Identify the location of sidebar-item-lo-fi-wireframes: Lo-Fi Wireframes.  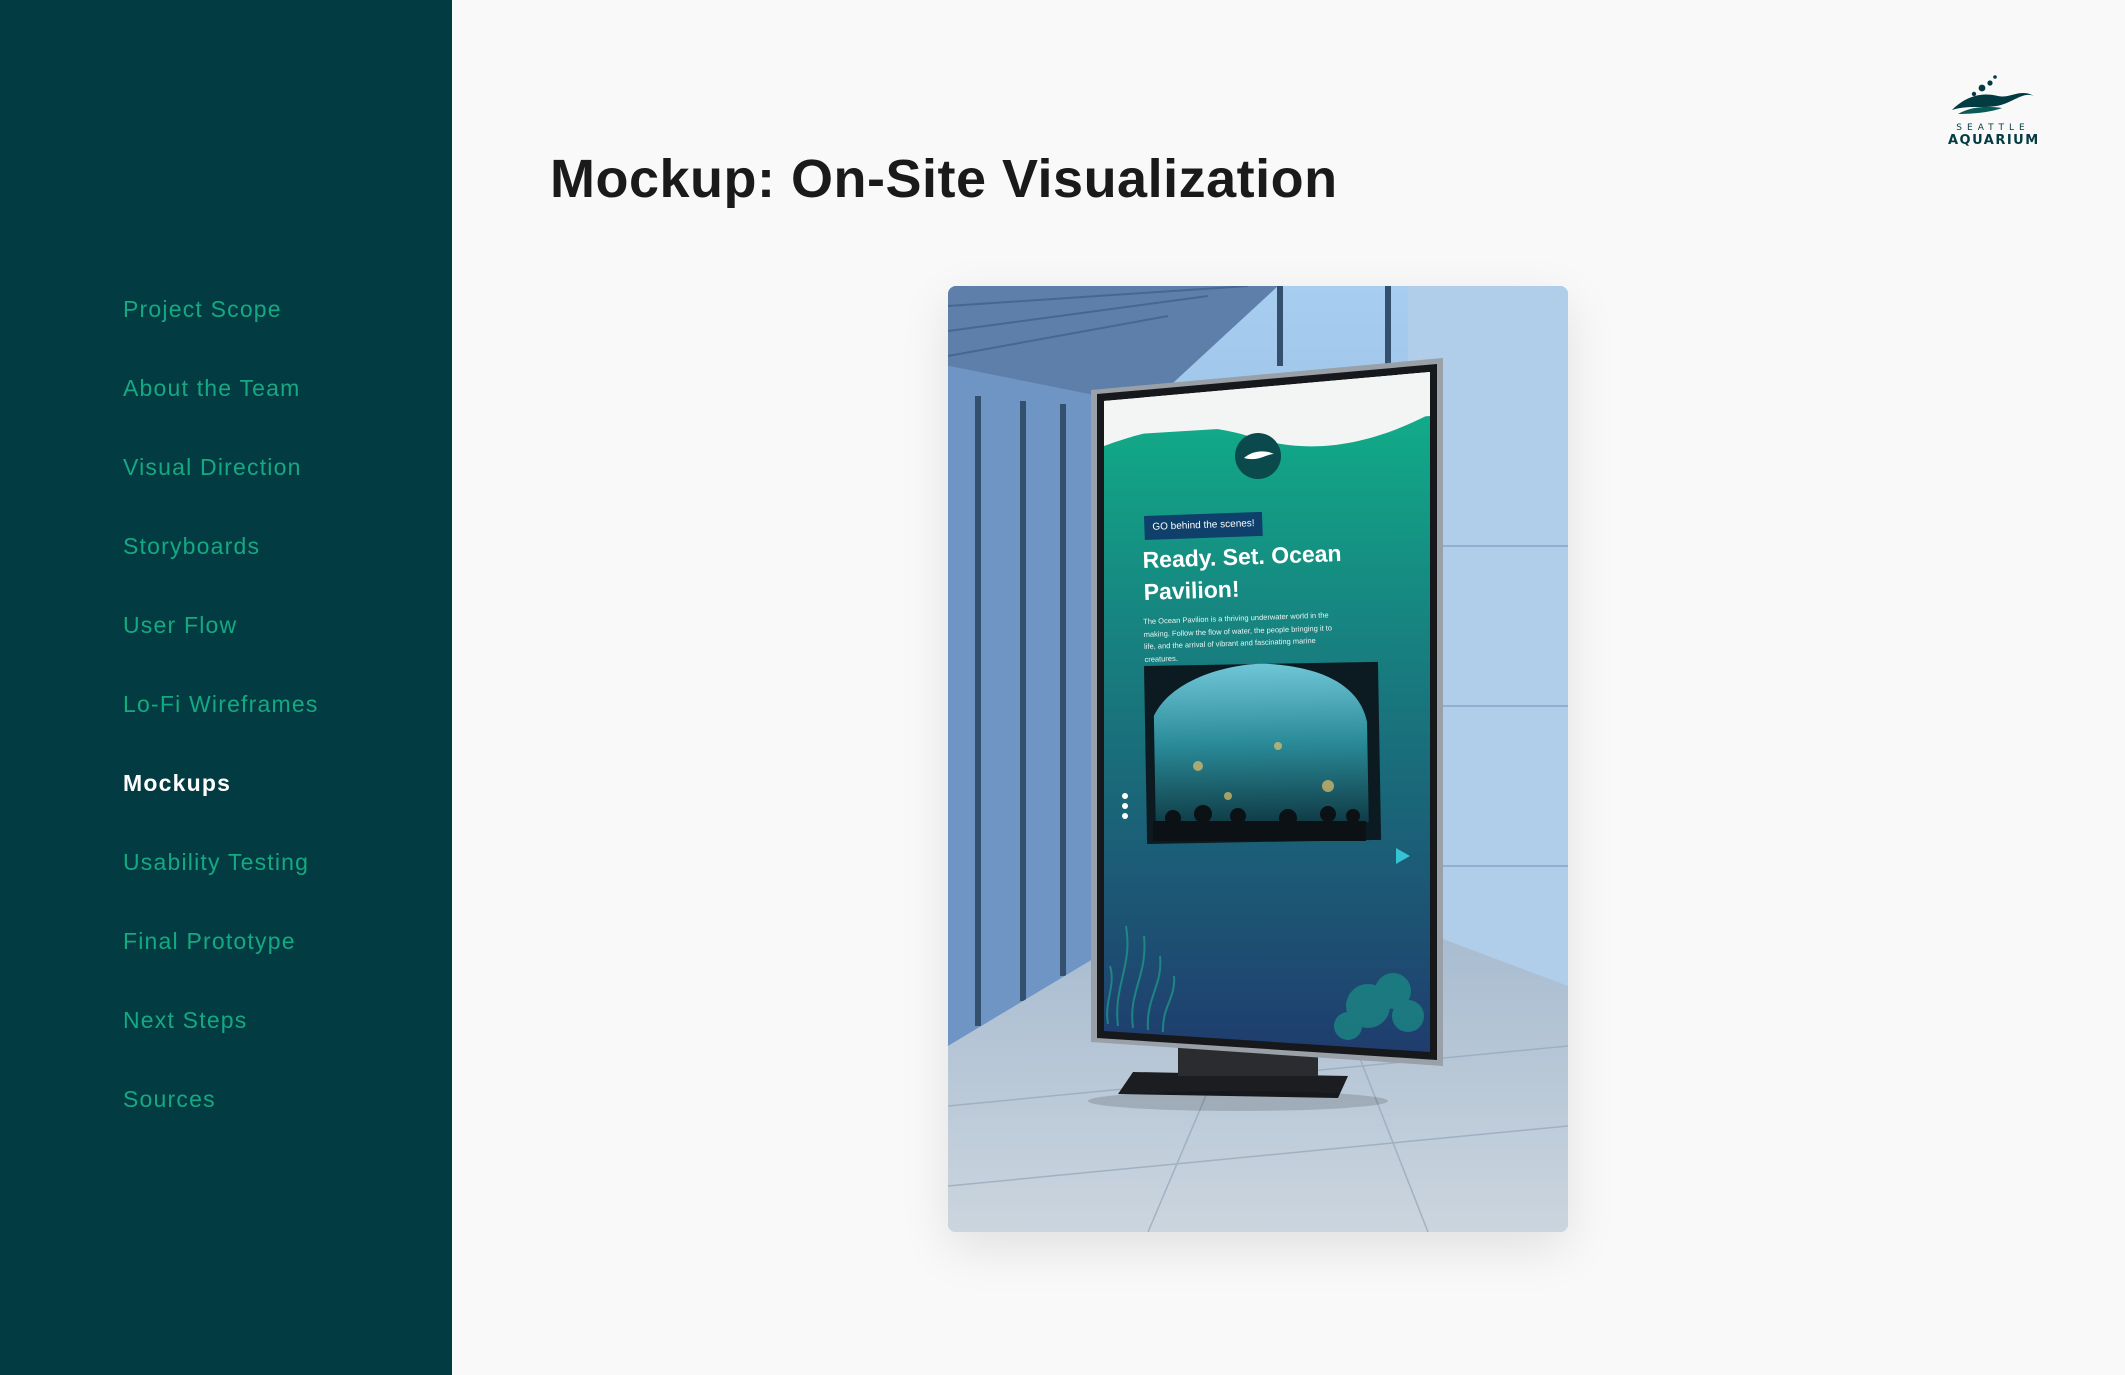
(221, 704).